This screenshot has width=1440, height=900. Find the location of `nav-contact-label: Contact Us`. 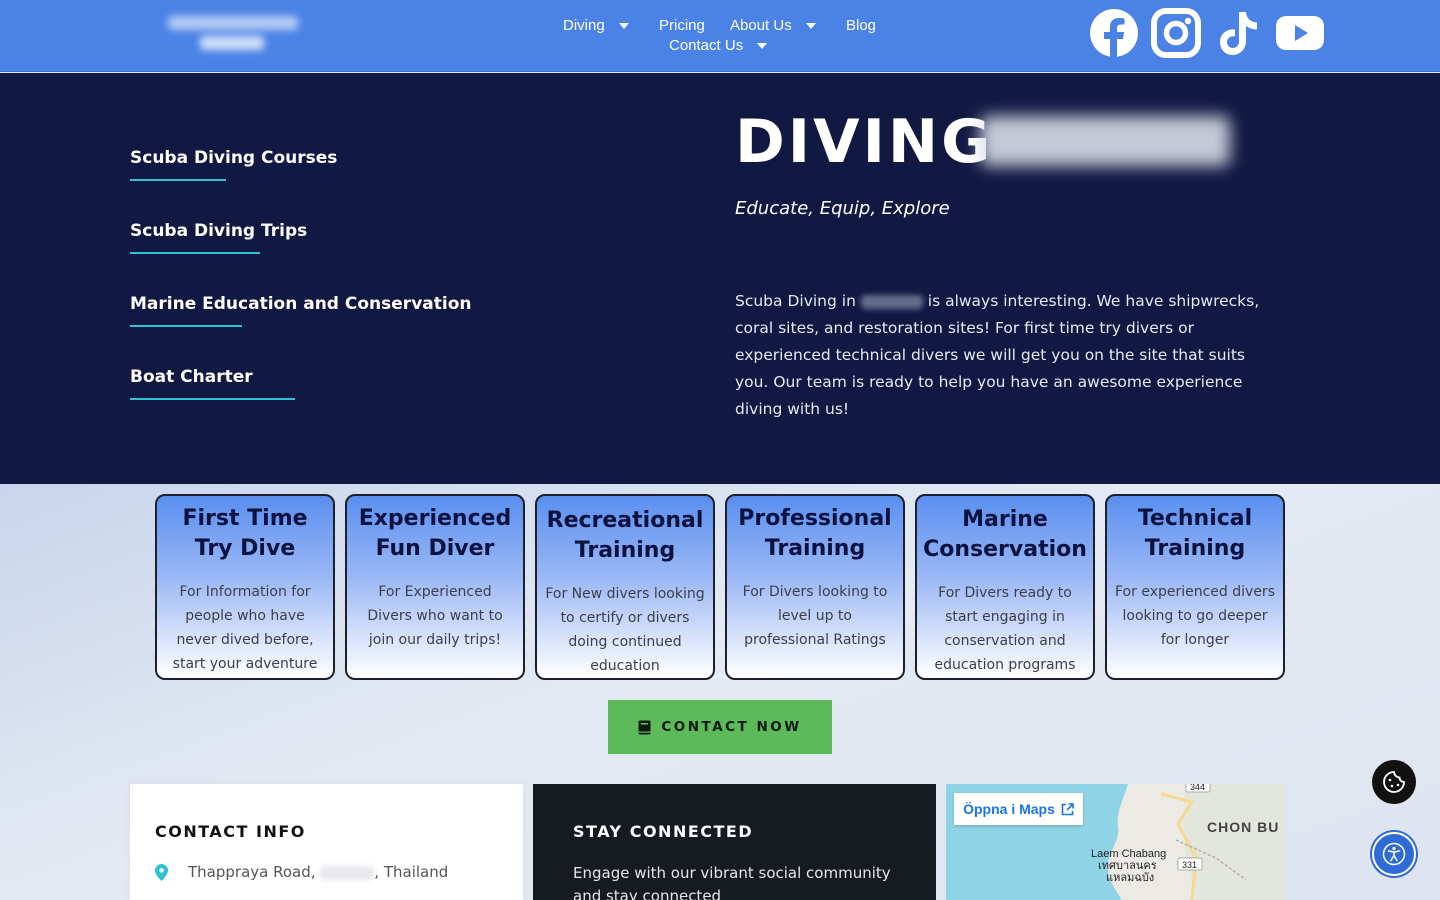

nav-contact-label: Contact Us is located at coordinates (706, 45).